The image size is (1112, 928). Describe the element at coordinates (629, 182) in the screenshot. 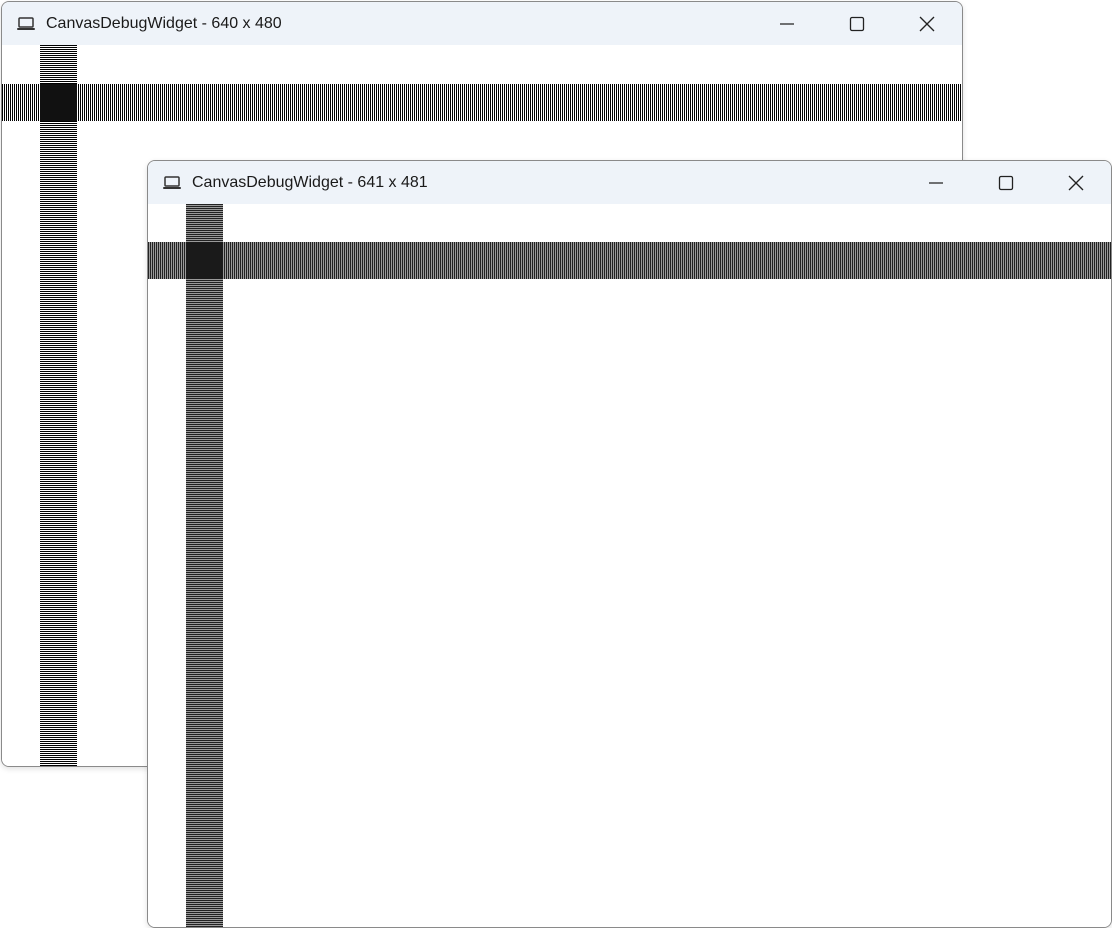

I see `title-bar: CanvasDebugWidget - 641 x 481` at that location.